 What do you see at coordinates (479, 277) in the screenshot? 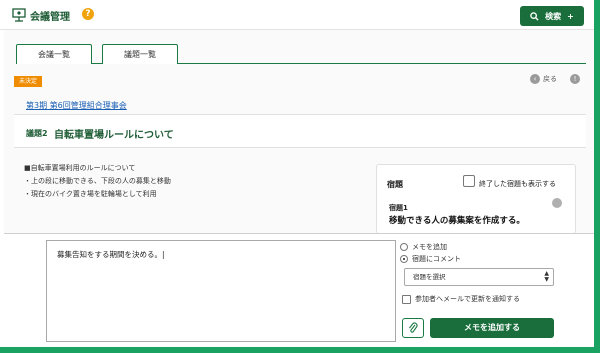
I see `homework-select: 宿題を選択 ▲ ▼` at bounding box center [479, 277].